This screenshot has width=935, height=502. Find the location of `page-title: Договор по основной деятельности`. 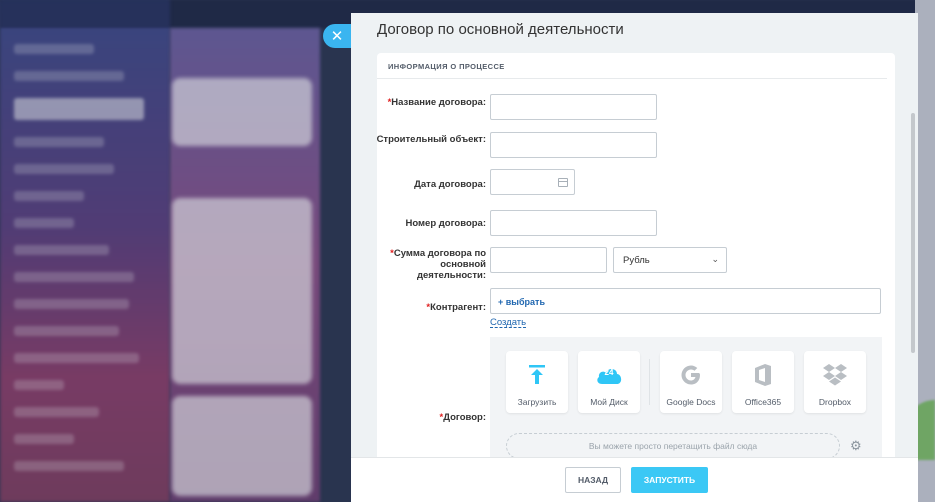

page-title: Договор по основной деятельности is located at coordinates (500, 29).